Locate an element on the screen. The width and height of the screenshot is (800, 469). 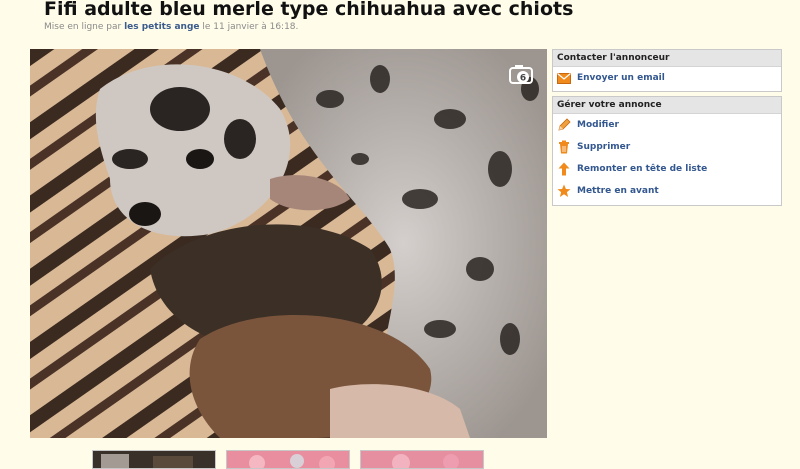
delete-link: Supprimer is located at coordinates (667, 147).